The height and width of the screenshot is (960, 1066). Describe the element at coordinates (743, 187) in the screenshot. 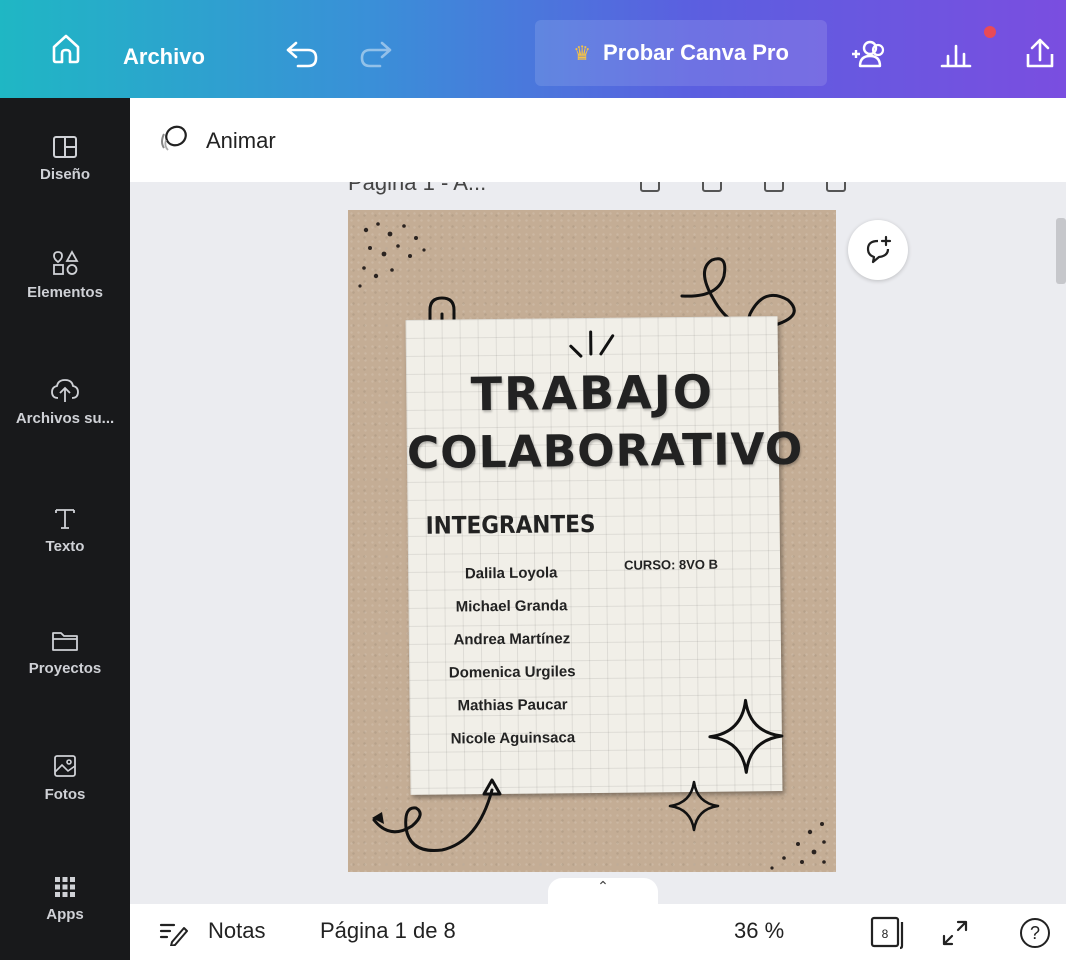

I see `page-actions` at that location.